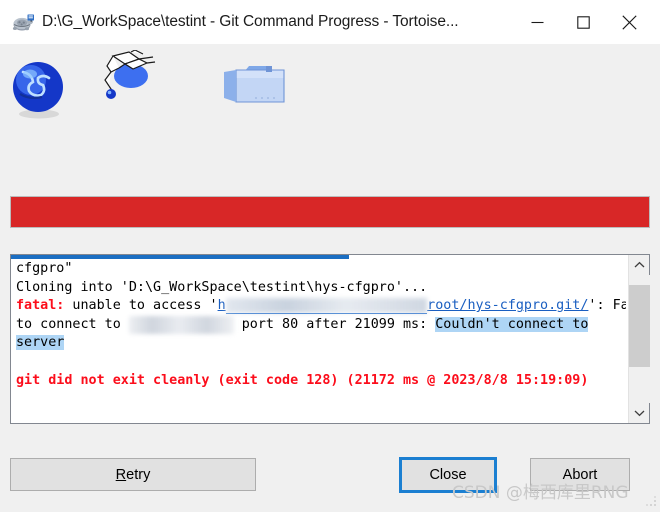  Describe the element at coordinates (321, 269) in the screenshot. I see `log-line: cfgpro"` at that location.